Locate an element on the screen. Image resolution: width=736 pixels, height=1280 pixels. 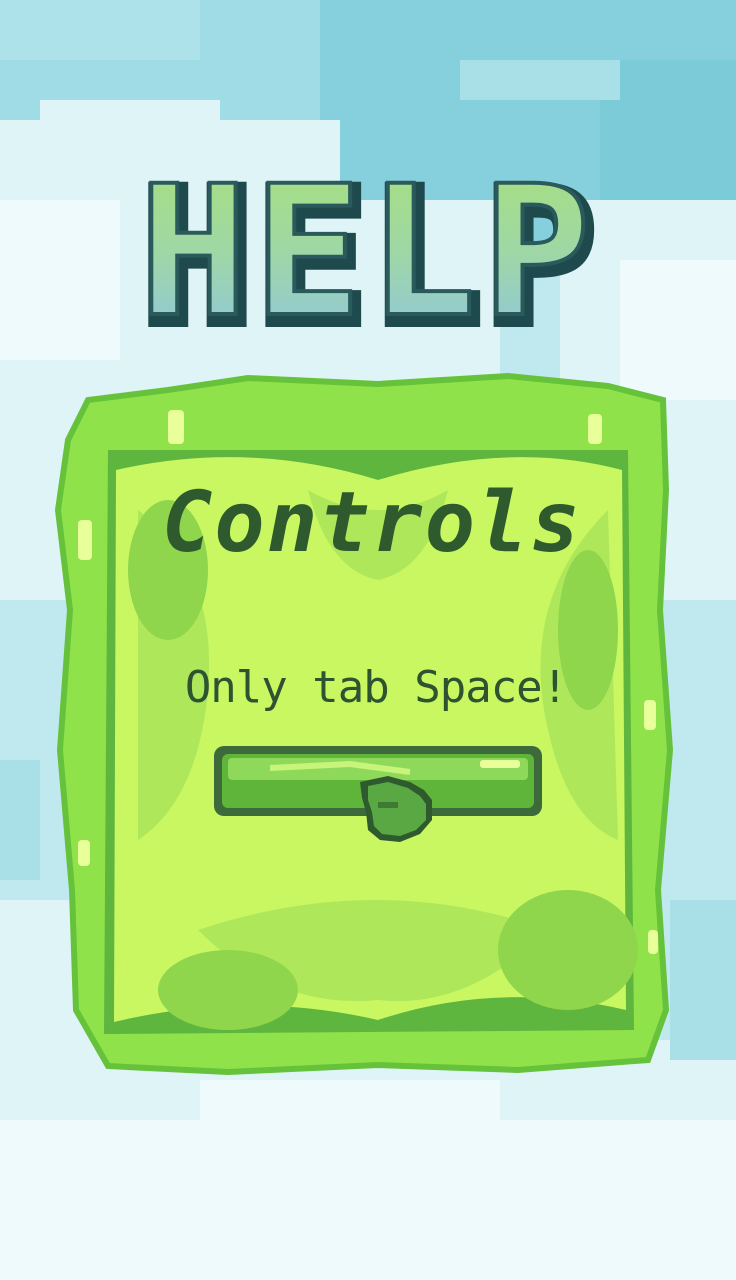
controls-heading: Controls is located at coordinates (372, 523).